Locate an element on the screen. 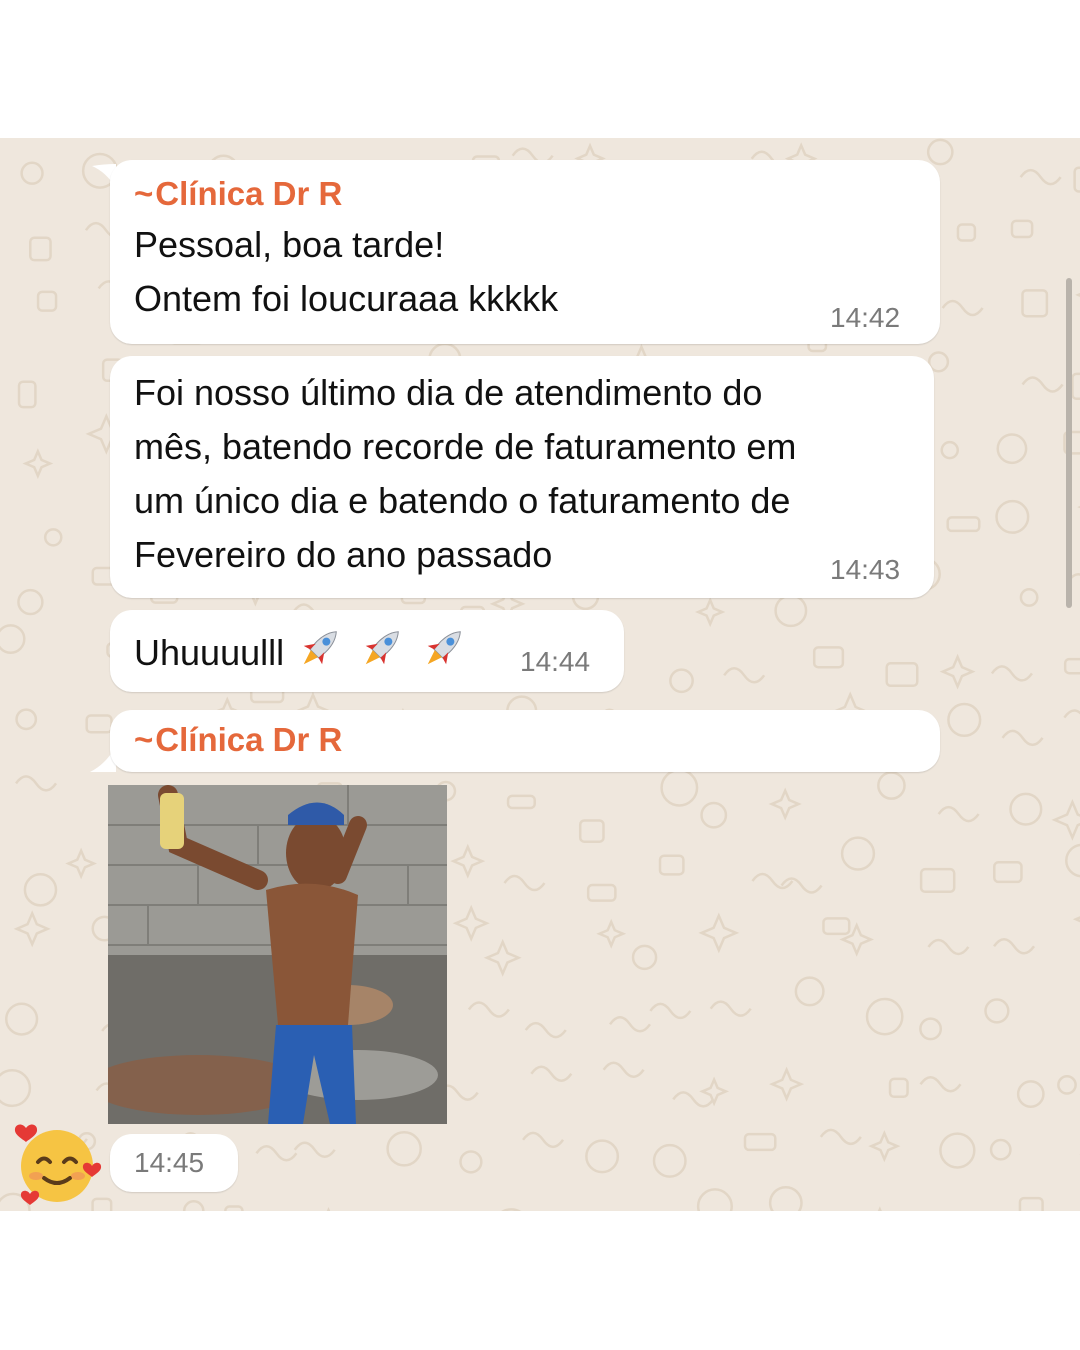  message-text: Uhuuuulll is located at coordinates (302, 655).